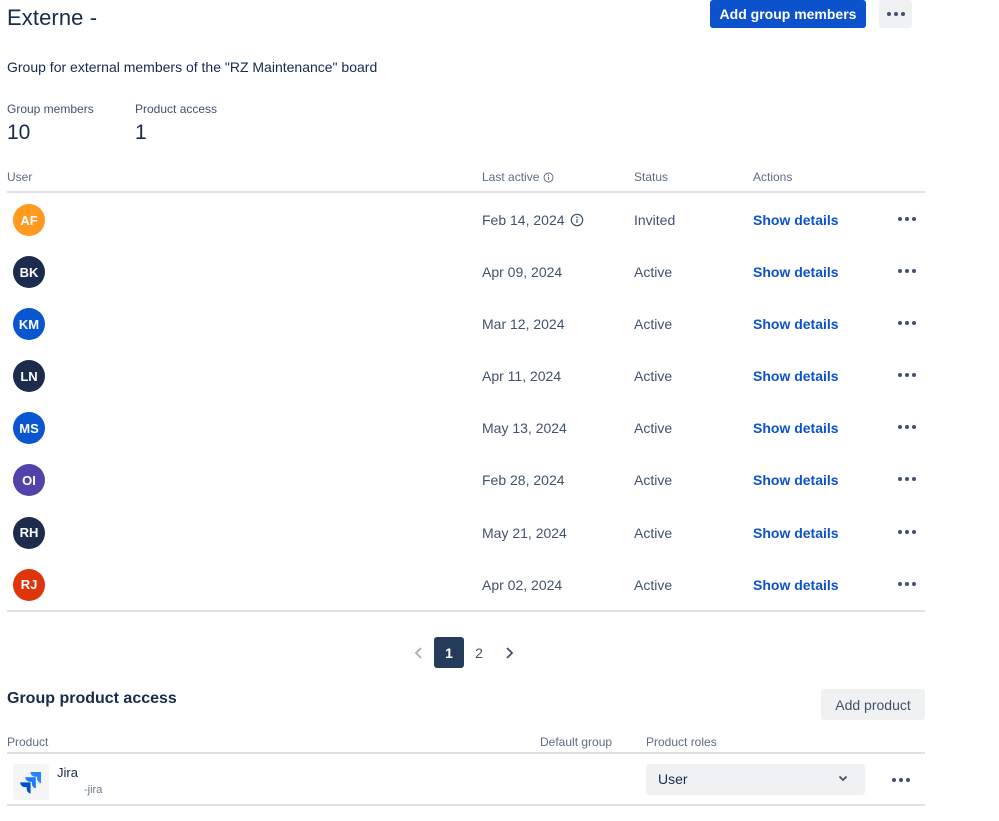  Describe the element at coordinates (29, 376) in the screenshot. I see `avatar: LN` at that location.